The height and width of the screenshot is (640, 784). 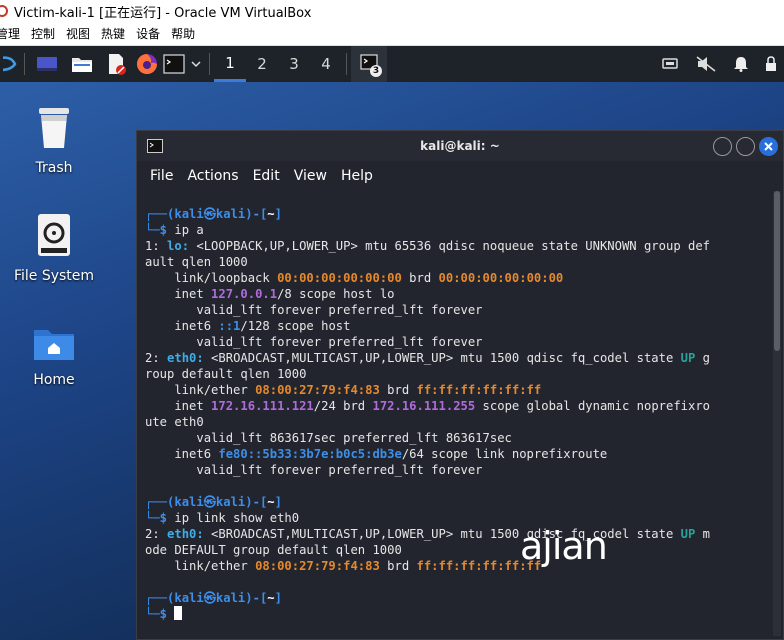 I want to click on taskbar-terminal-button: 3, so click(x=369, y=64).